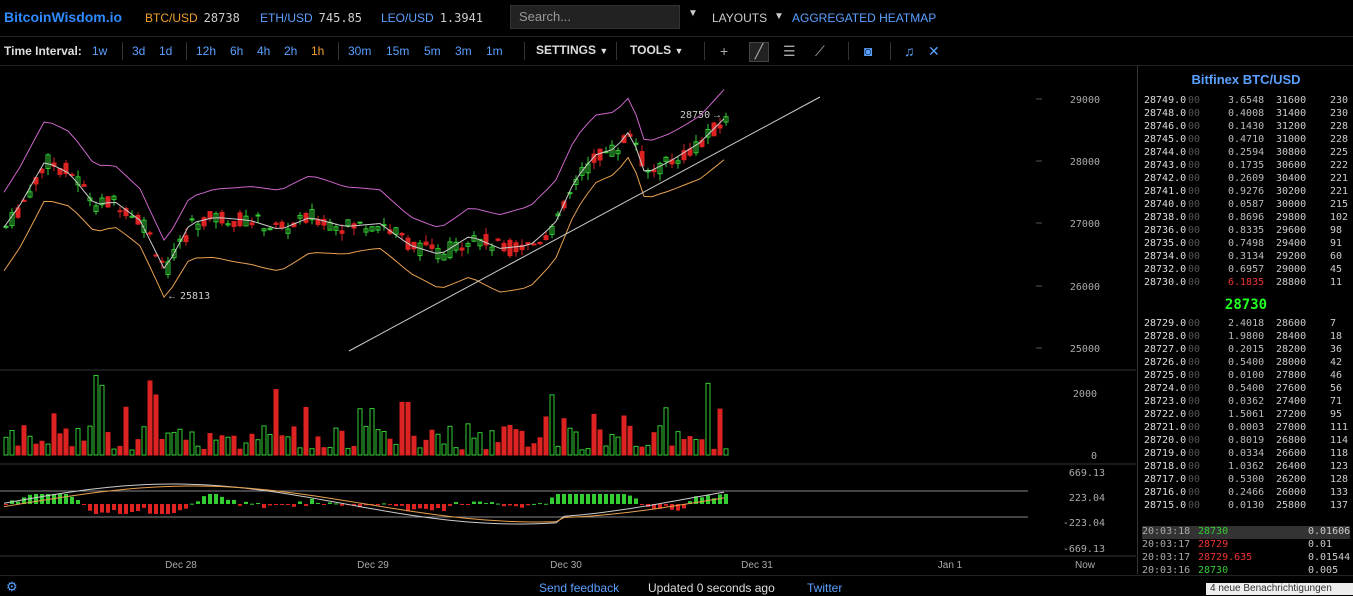 Image resolution: width=1353 pixels, height=596 pixels. I want to click on camera-icon: ◙, so click(868, 51).